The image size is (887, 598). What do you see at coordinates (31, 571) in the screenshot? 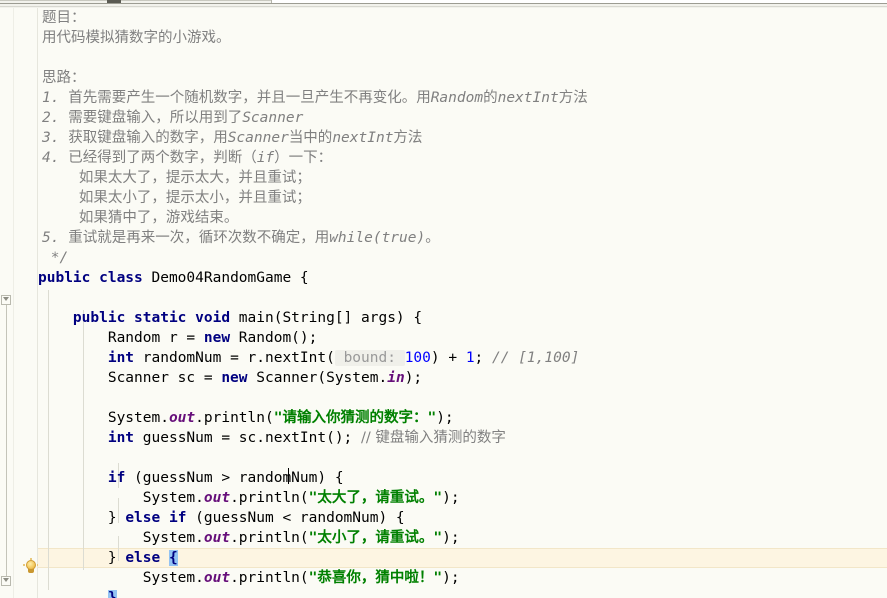
I see `bulb-base` at bounding box center [31, 571].